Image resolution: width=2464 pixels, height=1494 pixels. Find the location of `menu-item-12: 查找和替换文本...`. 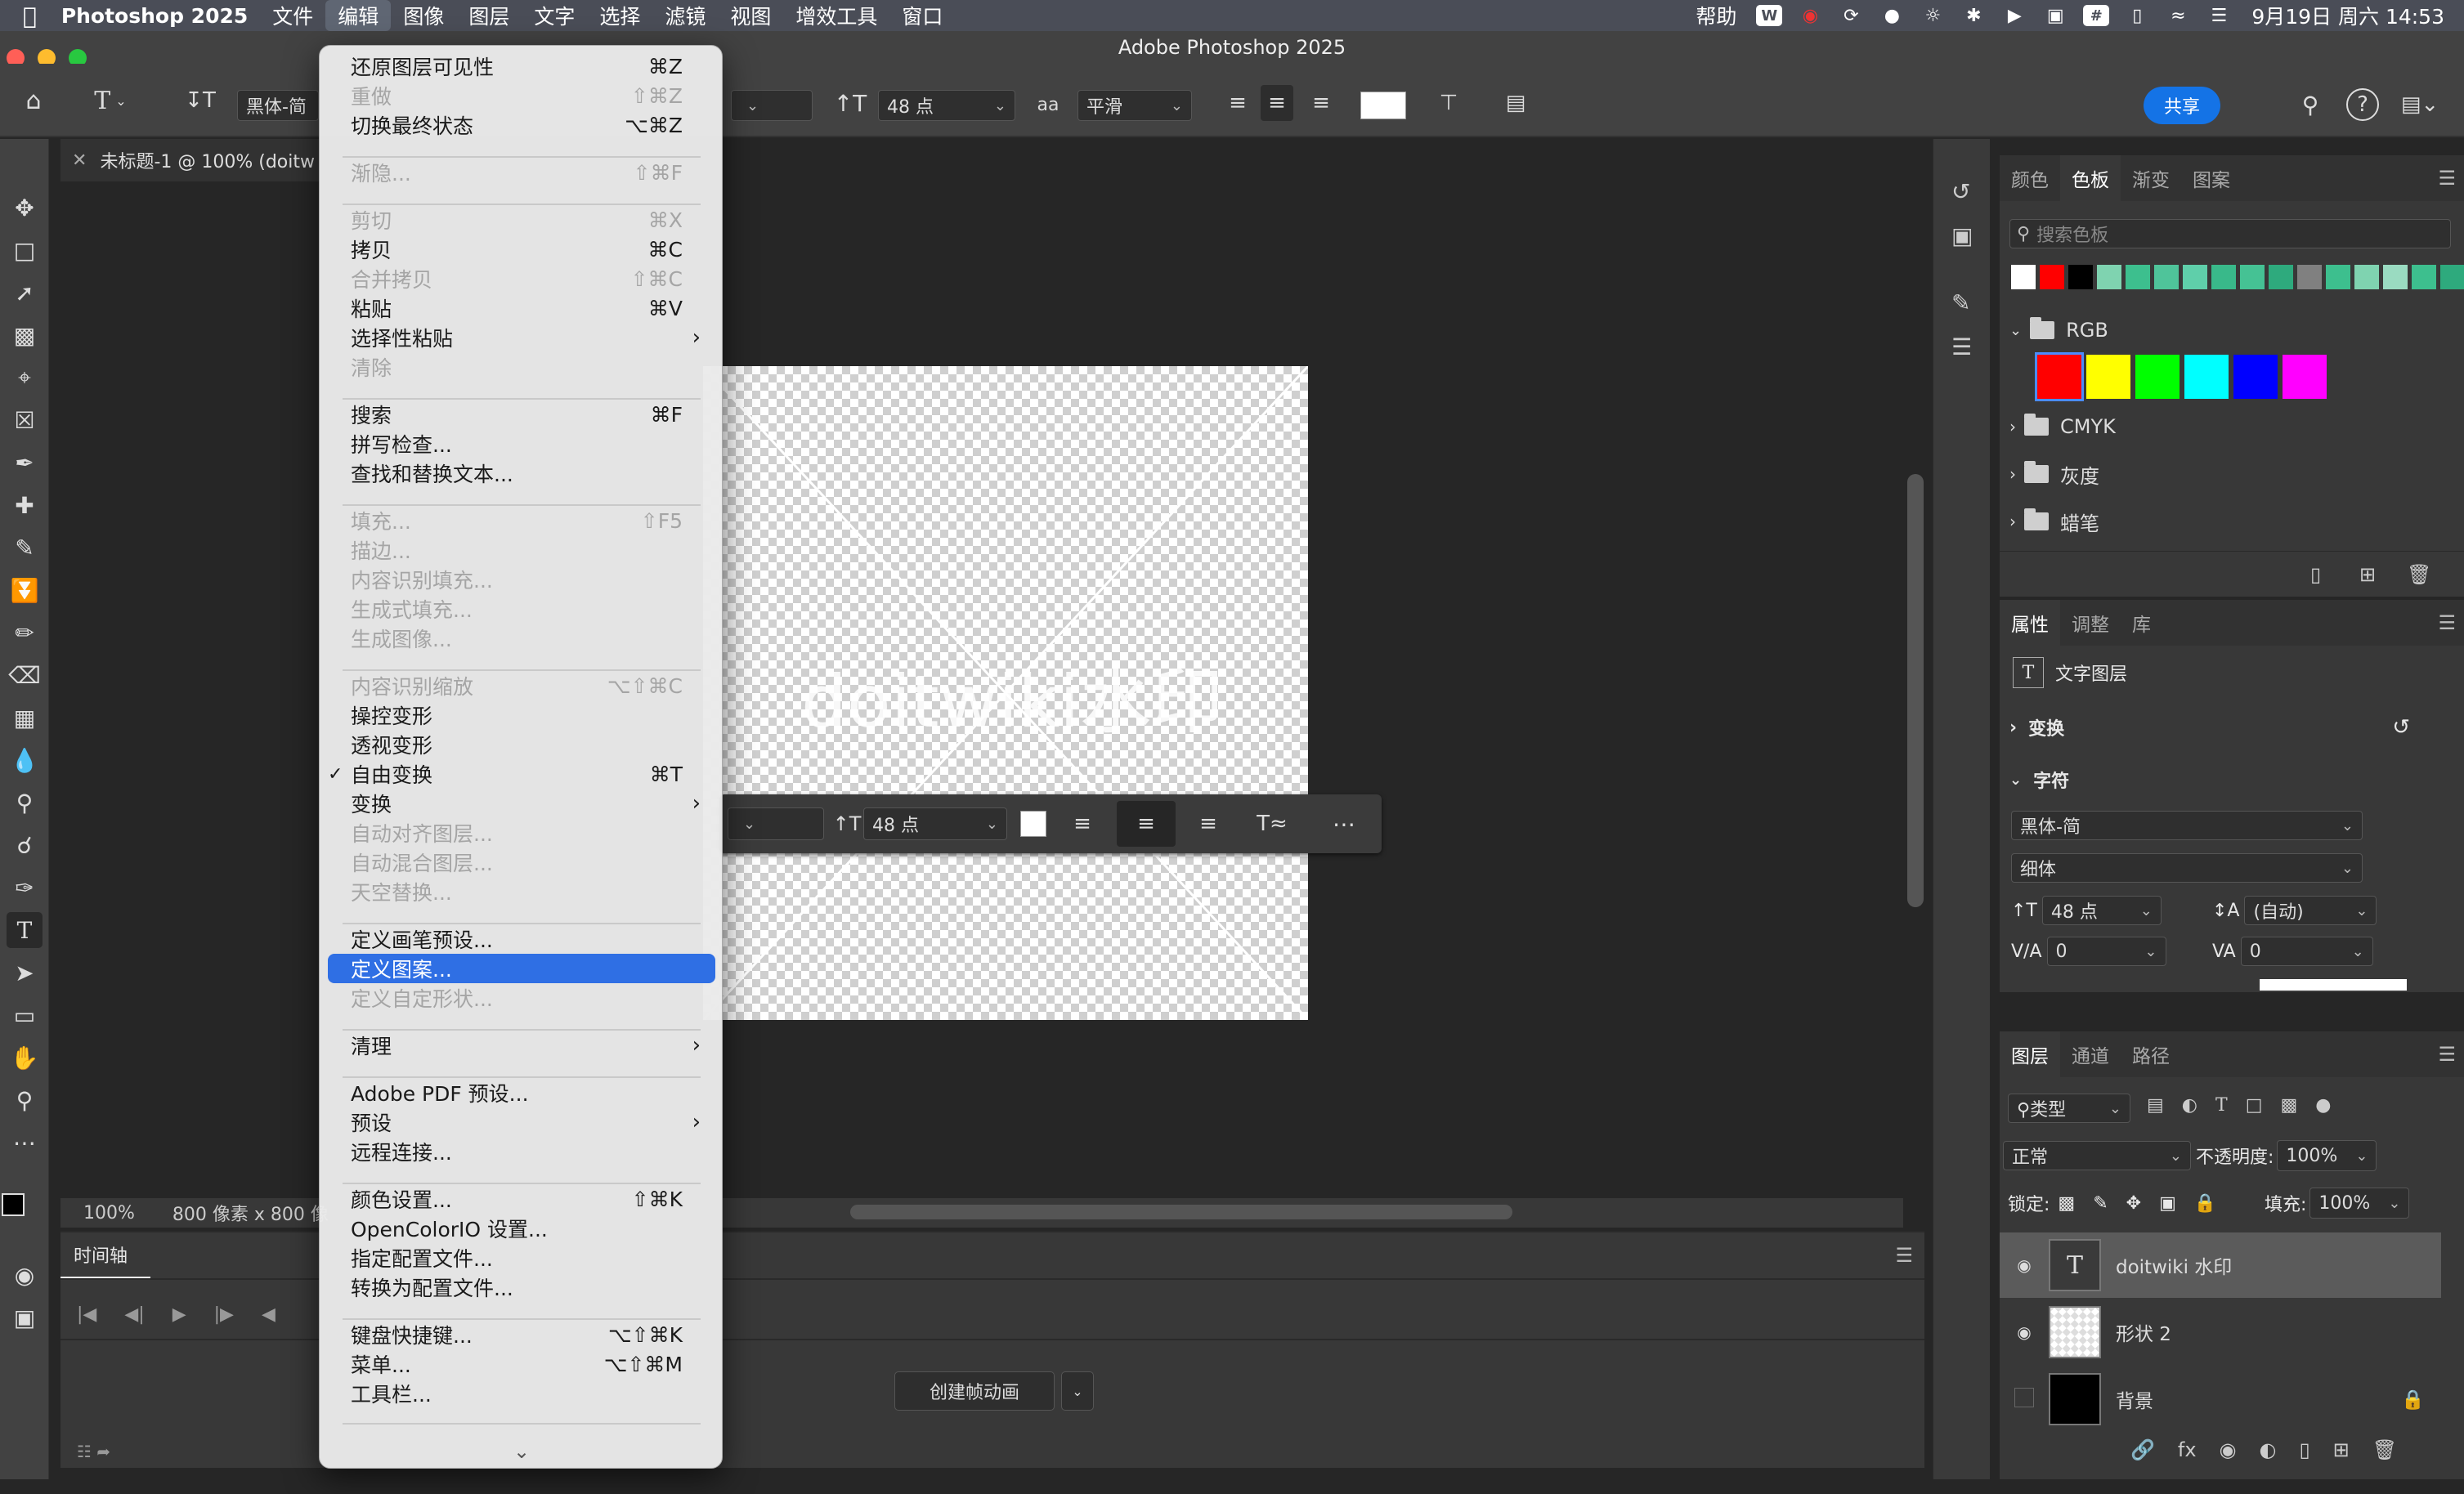

menu-item-12: 查找和替换文本... is located at coordinates (521, 473).